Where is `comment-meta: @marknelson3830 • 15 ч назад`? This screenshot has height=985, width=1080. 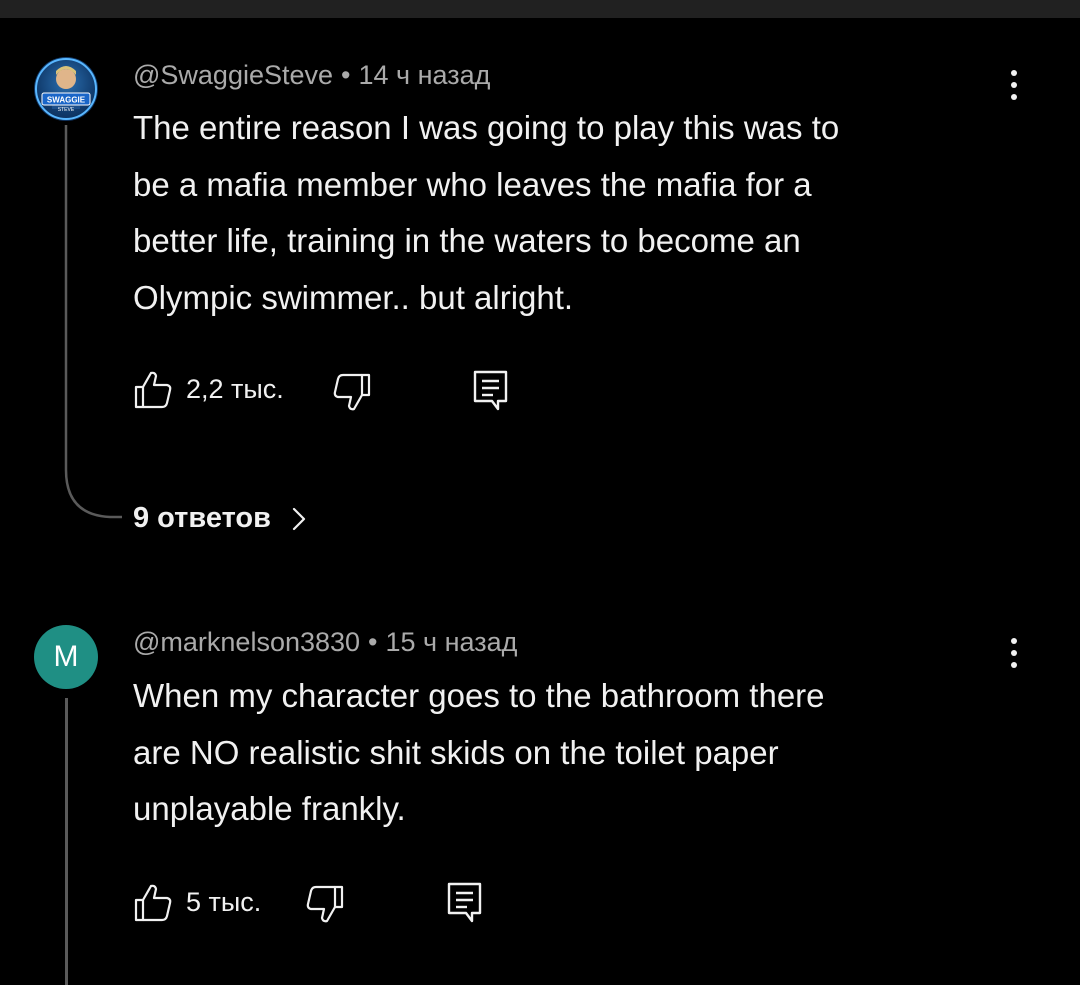 comment-meta: @marknelson3830 • 15 ч назад is located at coordinates (325, 642).